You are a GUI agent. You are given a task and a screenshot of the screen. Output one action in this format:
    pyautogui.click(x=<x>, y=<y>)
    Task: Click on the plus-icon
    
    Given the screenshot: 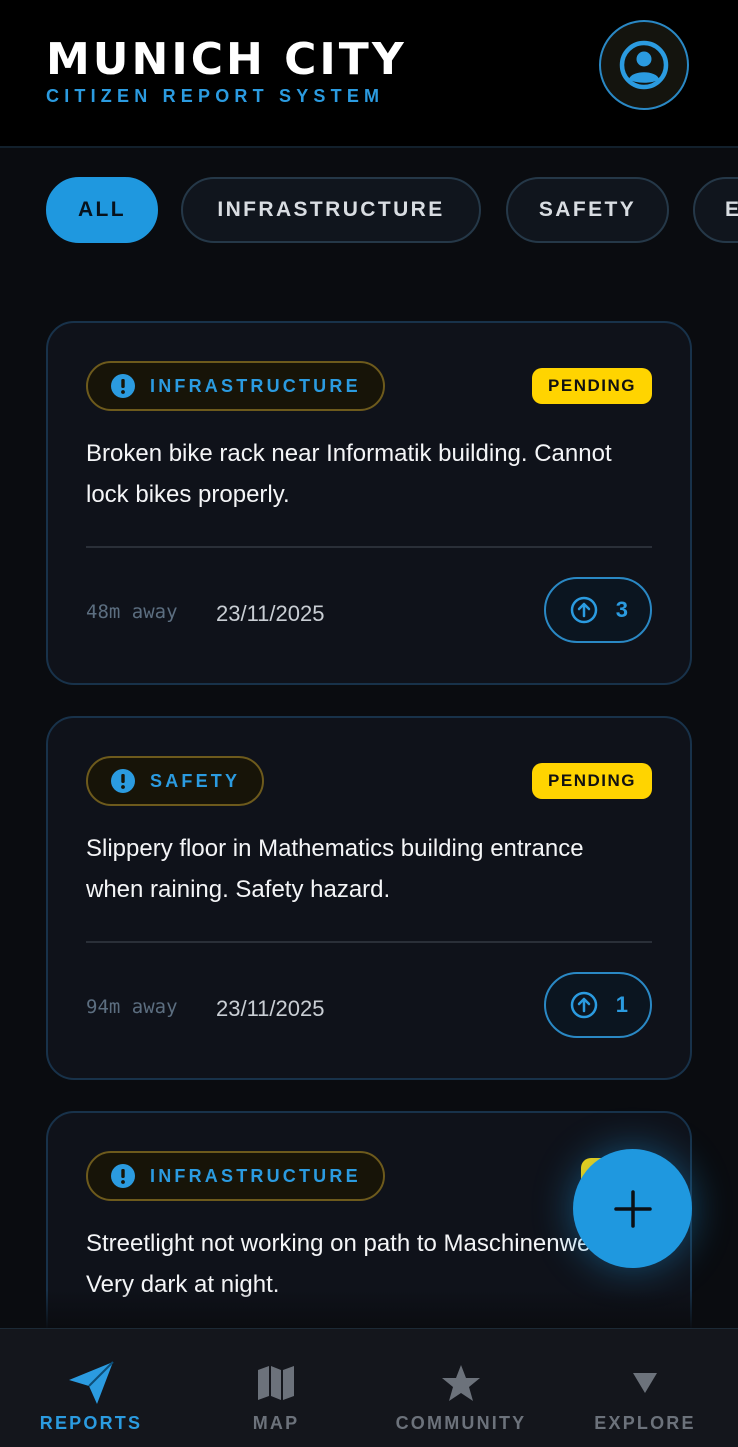 What is the action you would take?
    pyautogui.click(x=632, y=1208)
    